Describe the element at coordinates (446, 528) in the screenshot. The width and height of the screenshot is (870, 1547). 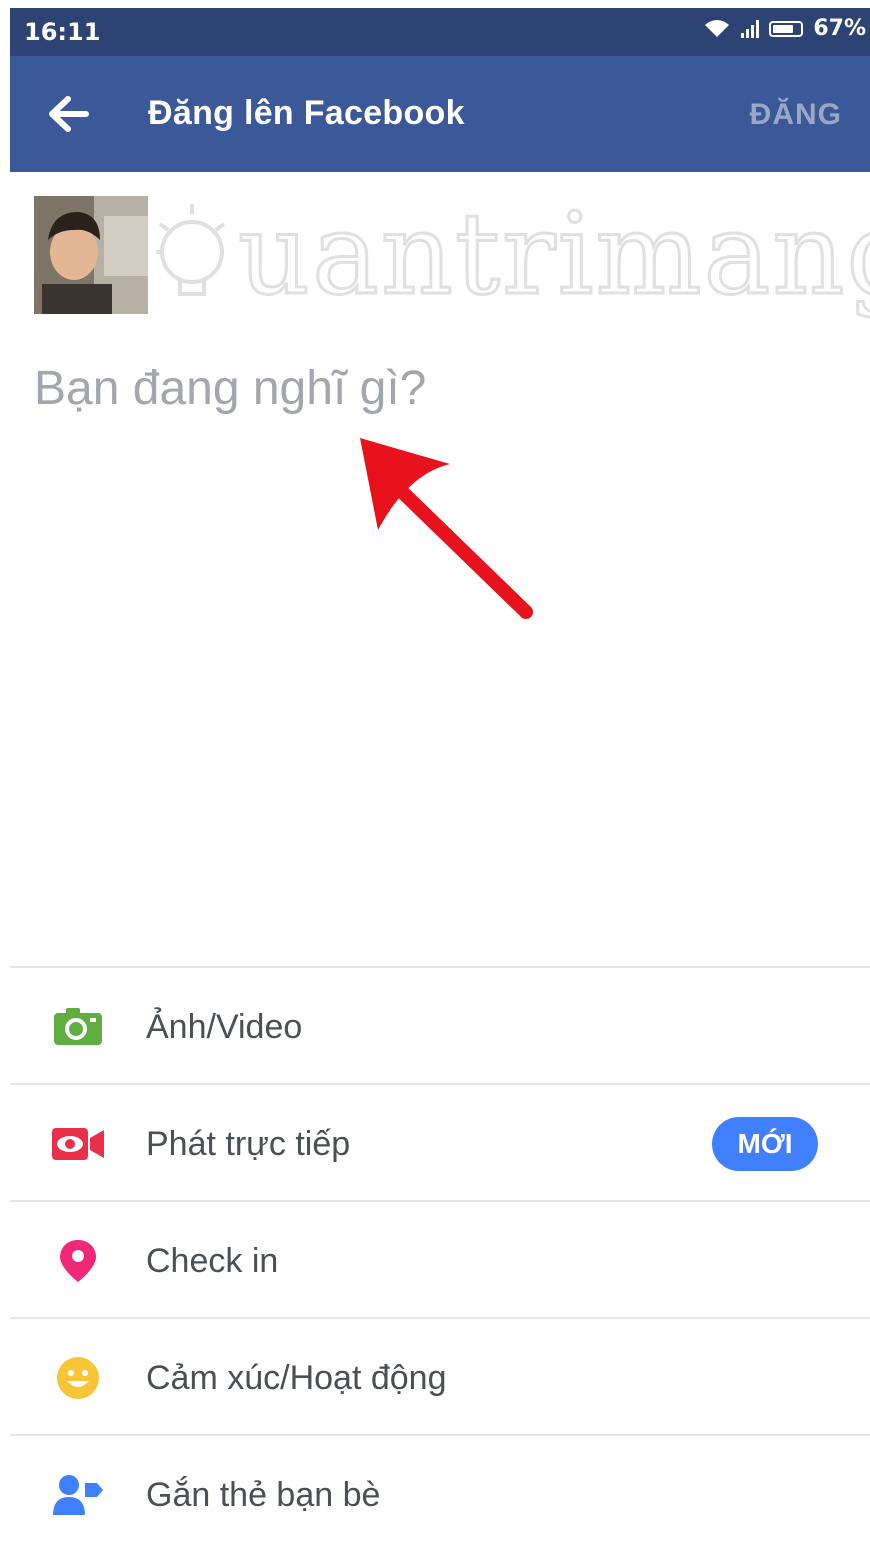
I see `annotation-arrow-icon` at that location.